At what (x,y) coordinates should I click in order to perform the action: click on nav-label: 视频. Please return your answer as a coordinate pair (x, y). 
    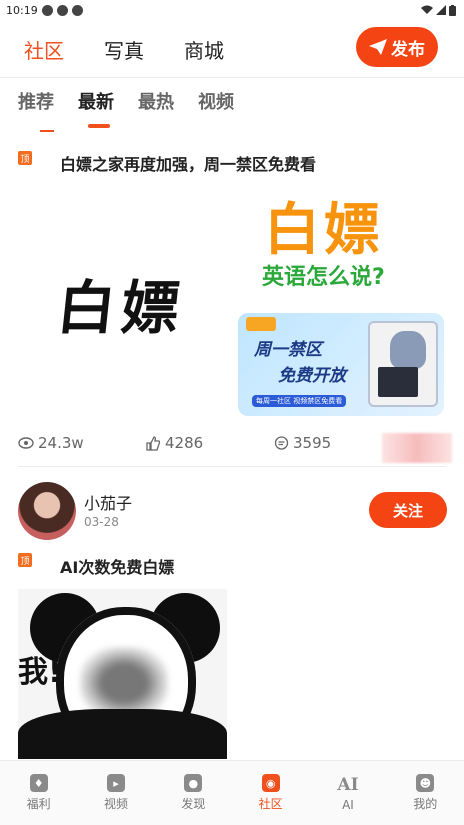
    Looking at the image, I should click on (115, 804).